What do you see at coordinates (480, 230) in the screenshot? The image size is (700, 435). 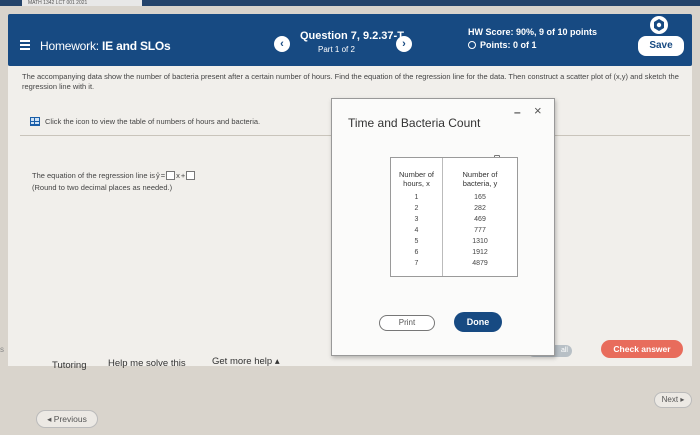 I see `table-cell: 777` at bounding box center [480, 230].